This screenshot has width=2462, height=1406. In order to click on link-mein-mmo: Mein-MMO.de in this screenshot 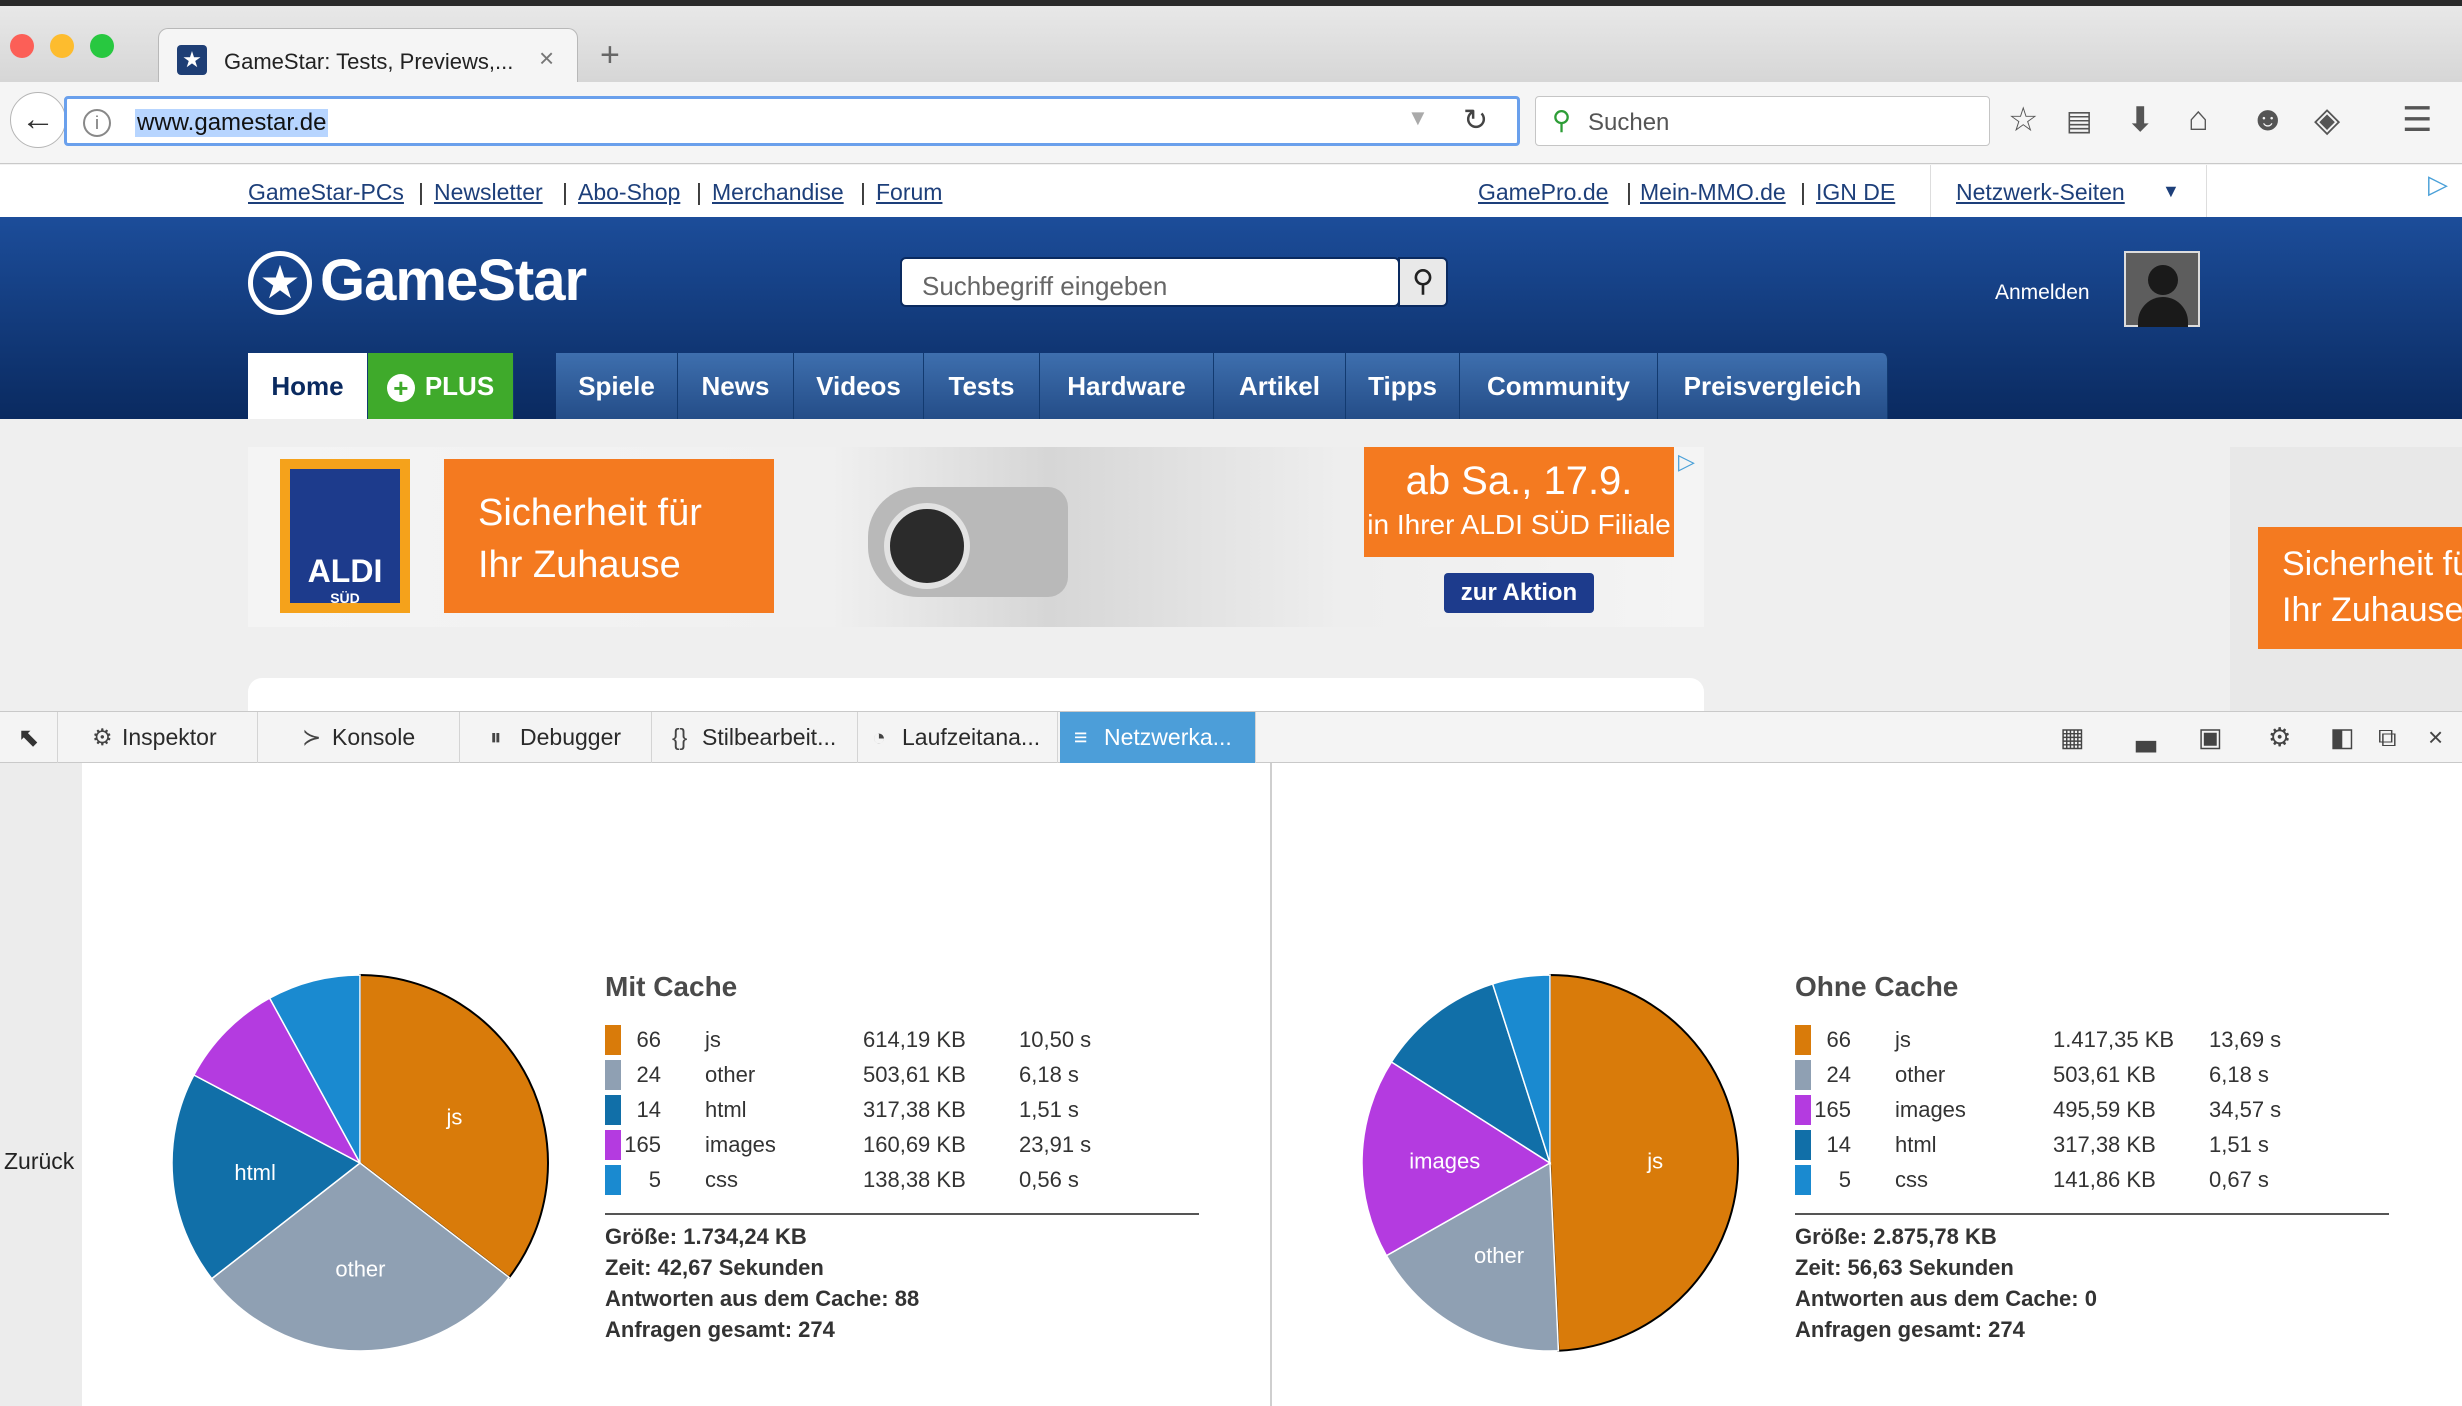, I will do `click(1713, 192)`.